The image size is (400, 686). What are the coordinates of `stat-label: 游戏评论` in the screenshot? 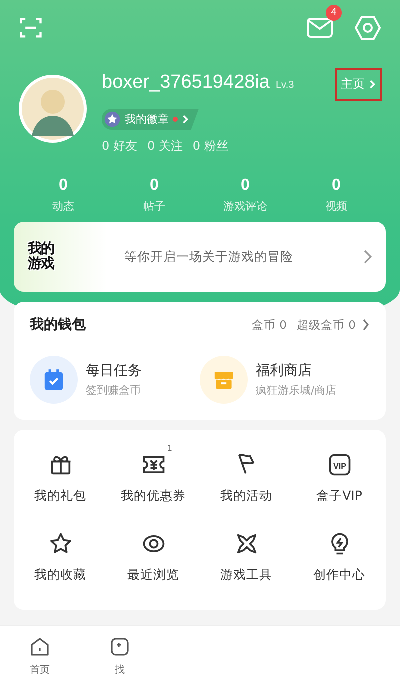 It's located at (246, 206).